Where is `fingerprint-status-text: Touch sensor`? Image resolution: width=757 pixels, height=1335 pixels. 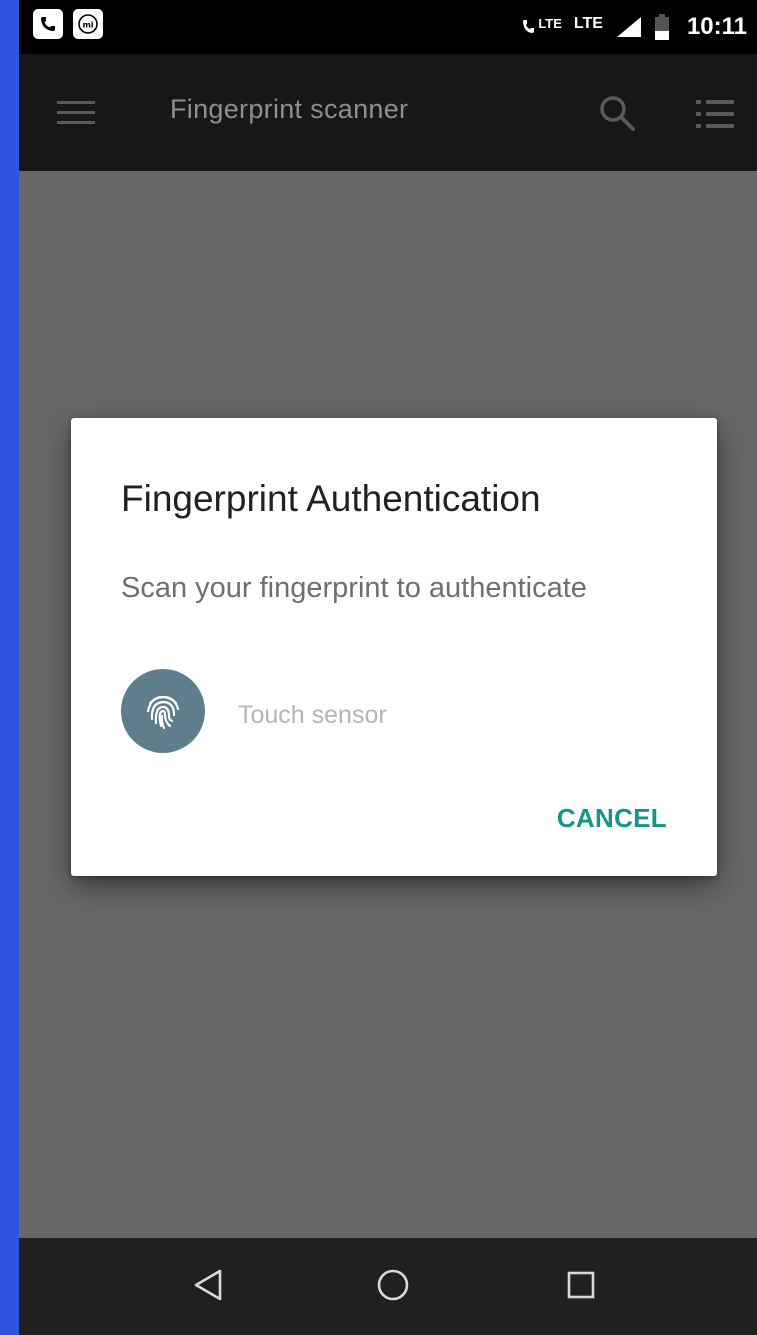 fingerprint-status-text: Touch sensor is located at coordinates (312, 715).